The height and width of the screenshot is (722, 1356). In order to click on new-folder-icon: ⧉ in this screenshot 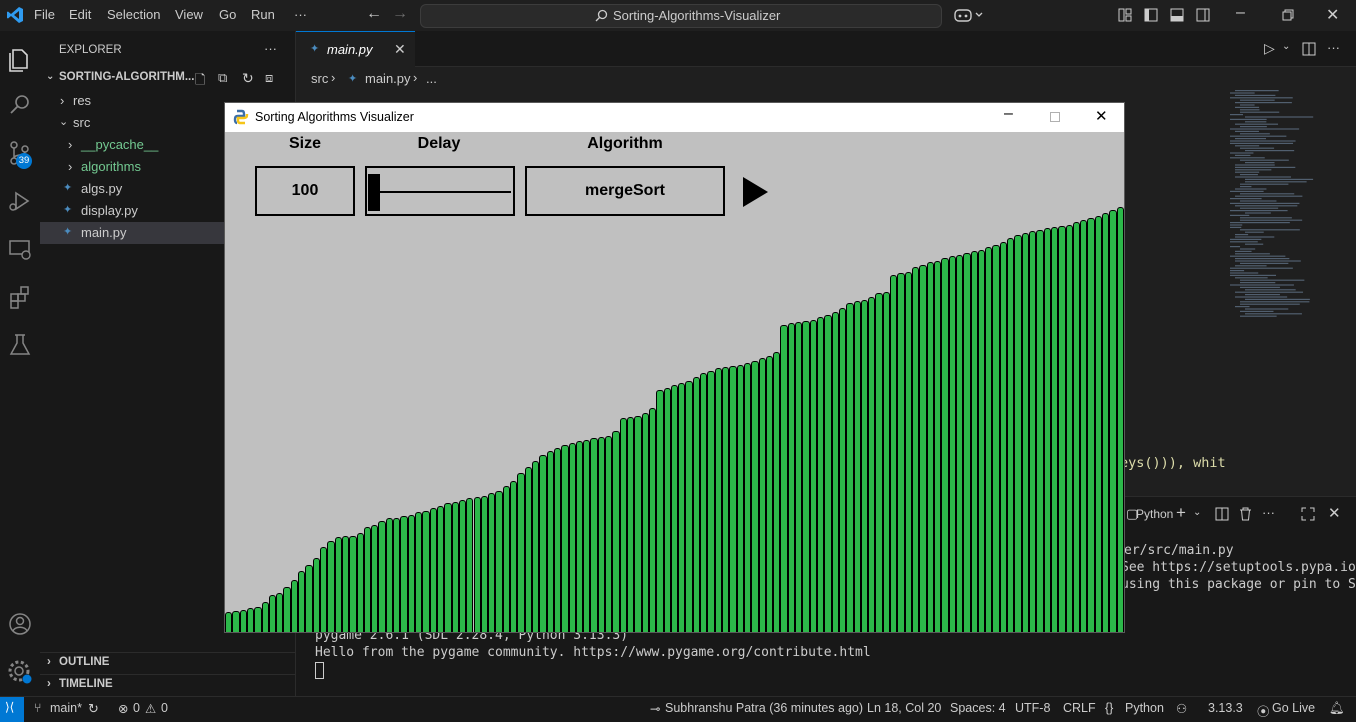, I will do `click(222, 78)`.